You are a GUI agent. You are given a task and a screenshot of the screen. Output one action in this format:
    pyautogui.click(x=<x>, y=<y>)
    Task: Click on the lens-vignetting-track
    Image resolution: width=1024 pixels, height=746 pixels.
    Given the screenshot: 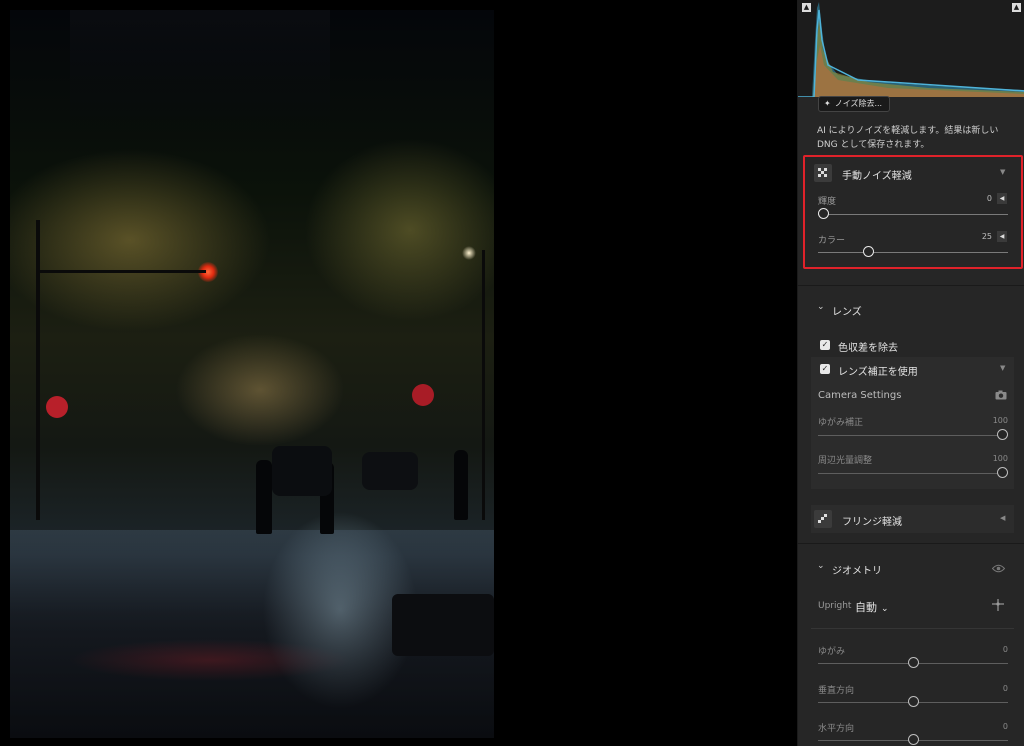 What is the action you would take?
    pyautogui.click(x=913, y=473)
    